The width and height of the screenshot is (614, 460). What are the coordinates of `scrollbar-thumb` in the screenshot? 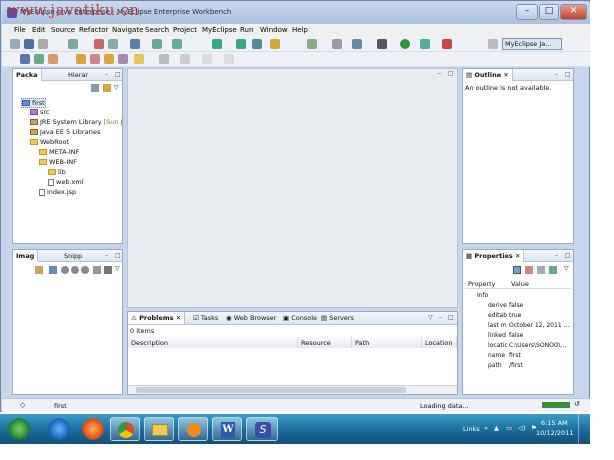 It's located at (271, 390).